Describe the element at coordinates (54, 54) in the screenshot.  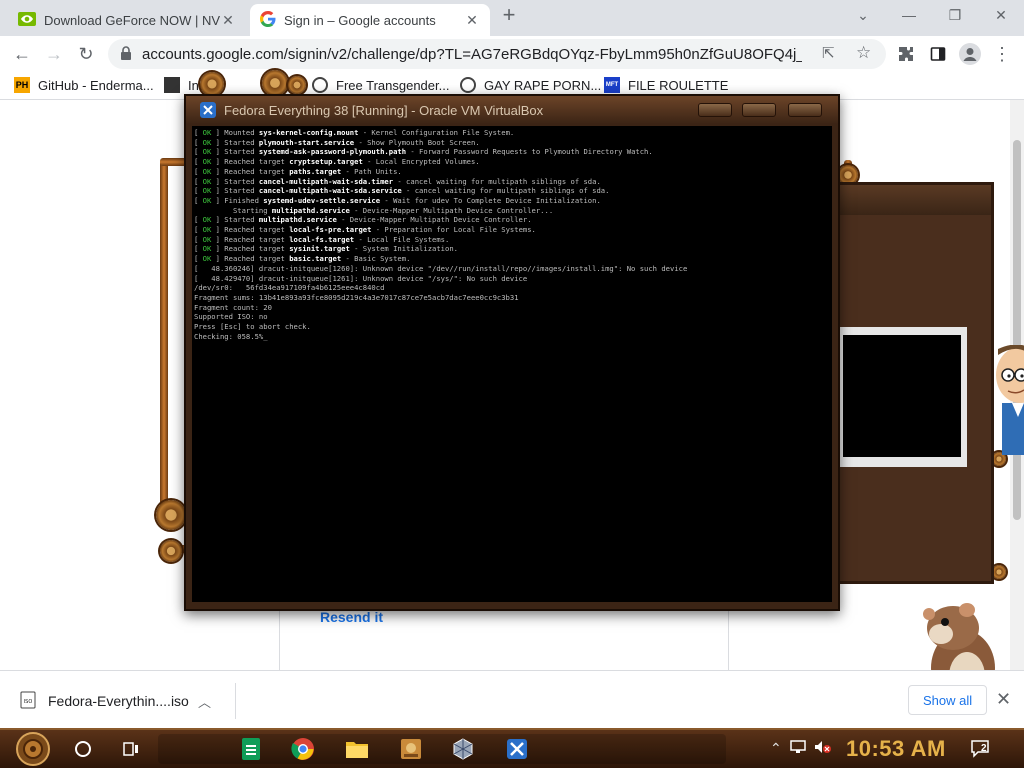
I see `forward-button: →` at that location.